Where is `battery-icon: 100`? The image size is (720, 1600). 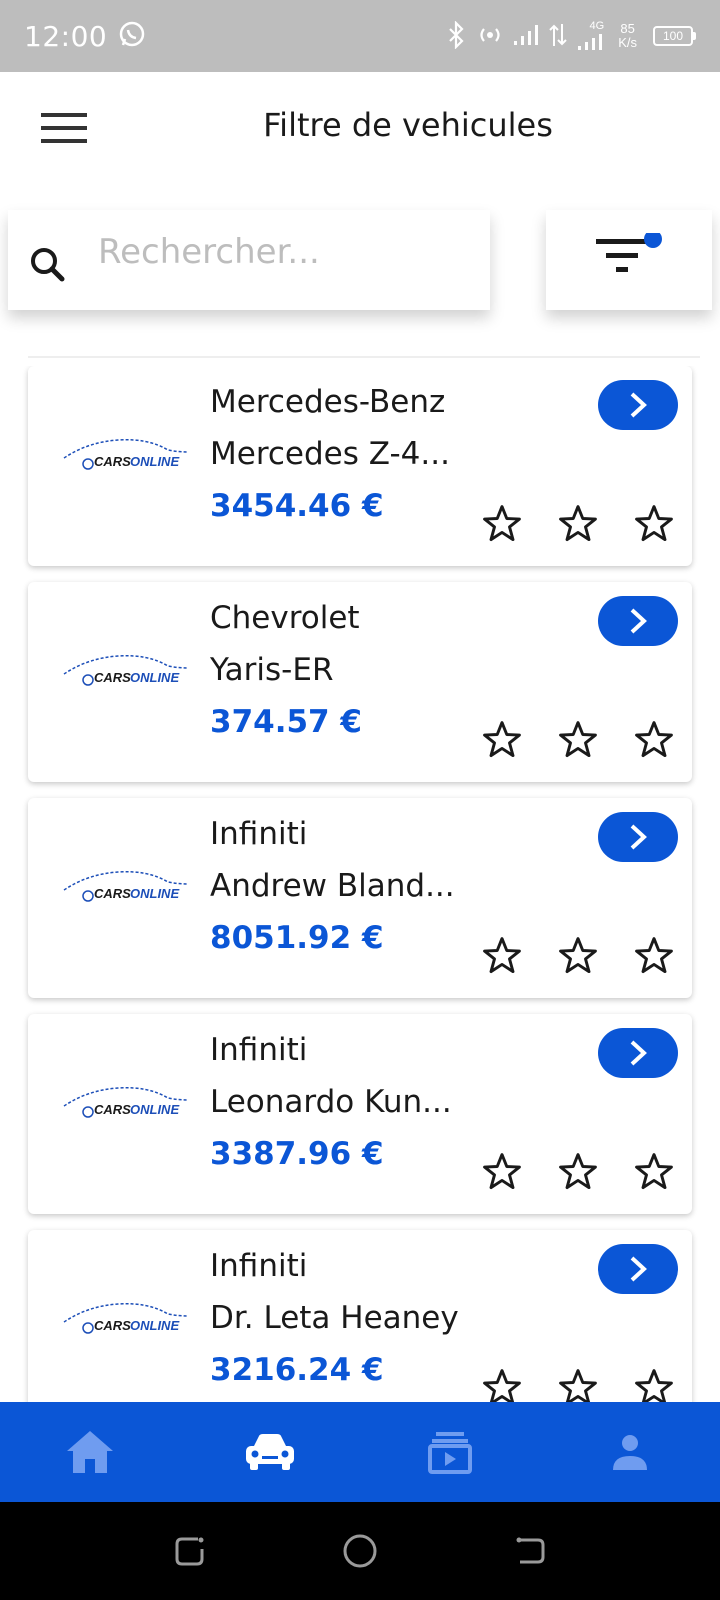 battery-icon: 100 is located at coordinates (674, 36).